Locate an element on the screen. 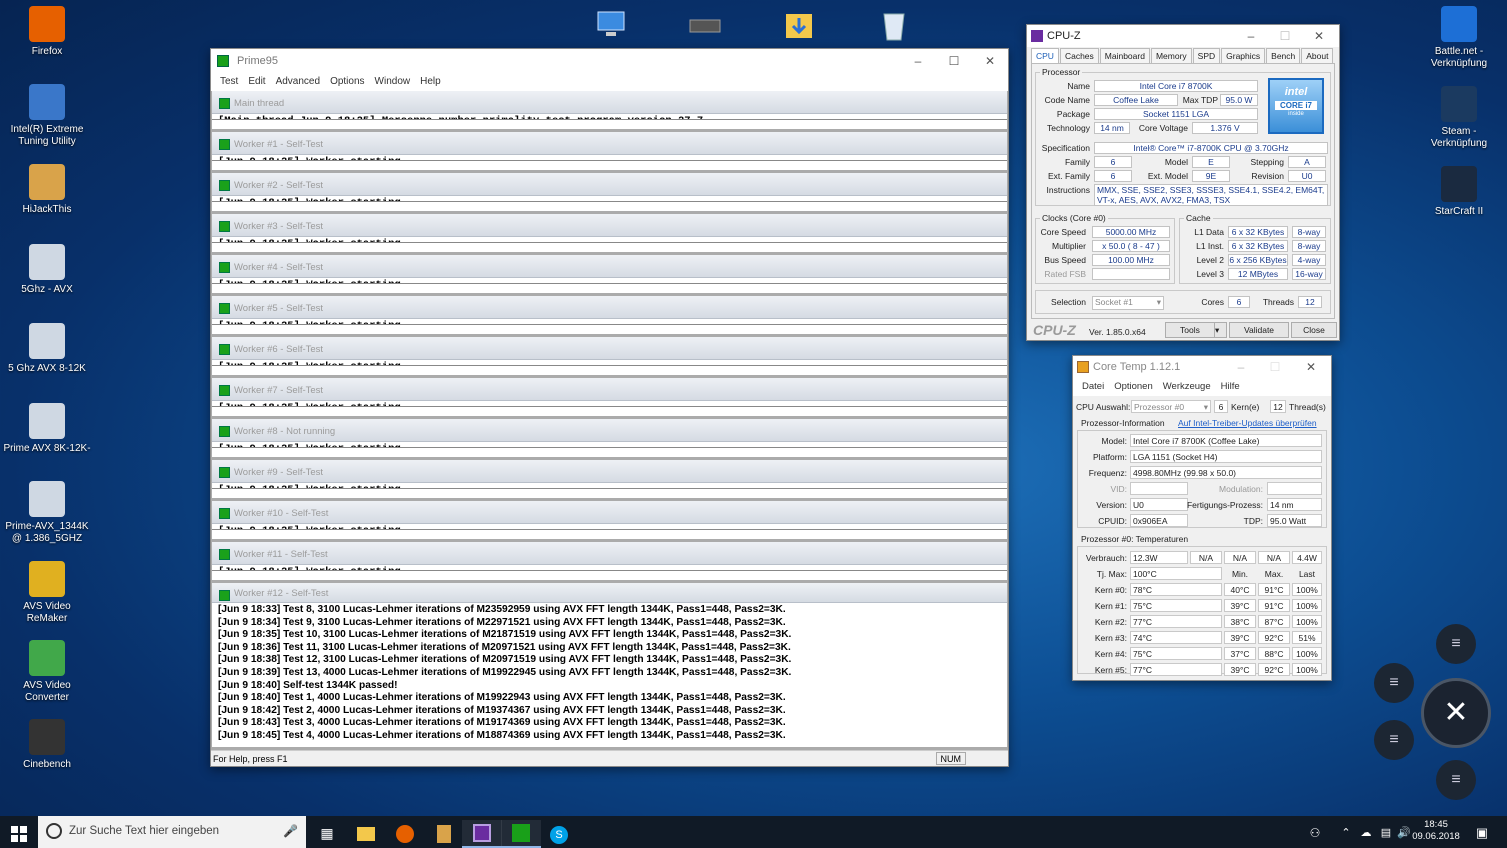  tab-spd: SPD is located at coordinates (1206, 55).